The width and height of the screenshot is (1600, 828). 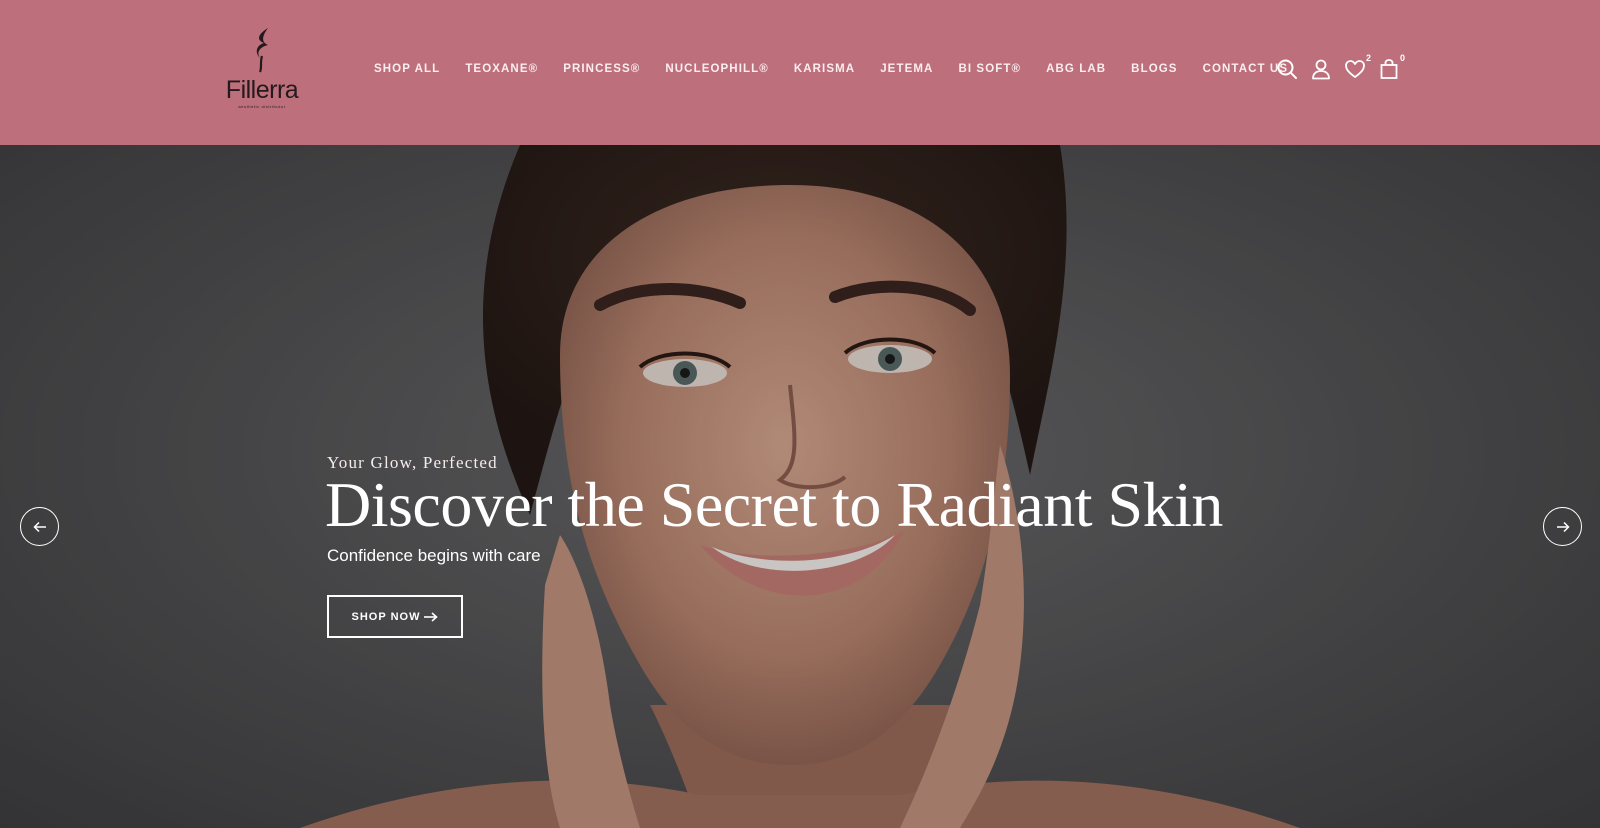 I want to click on nav-item-jetema: JETEMA, so click(x=906, y=69).